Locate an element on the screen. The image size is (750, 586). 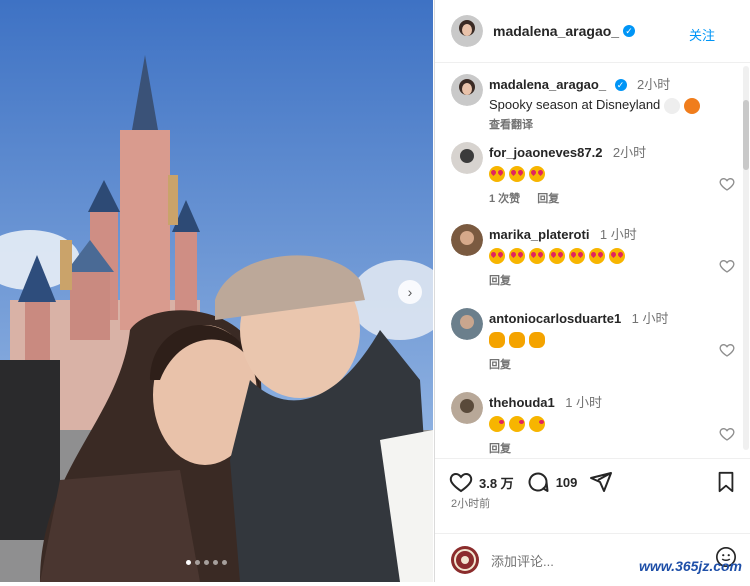
image-pagination-dots is located at coordinates (206, 562).